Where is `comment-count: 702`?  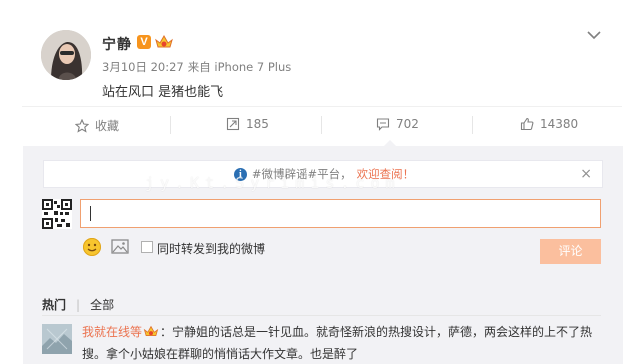
comment-count: 702 is located at coordinates (407, 124).